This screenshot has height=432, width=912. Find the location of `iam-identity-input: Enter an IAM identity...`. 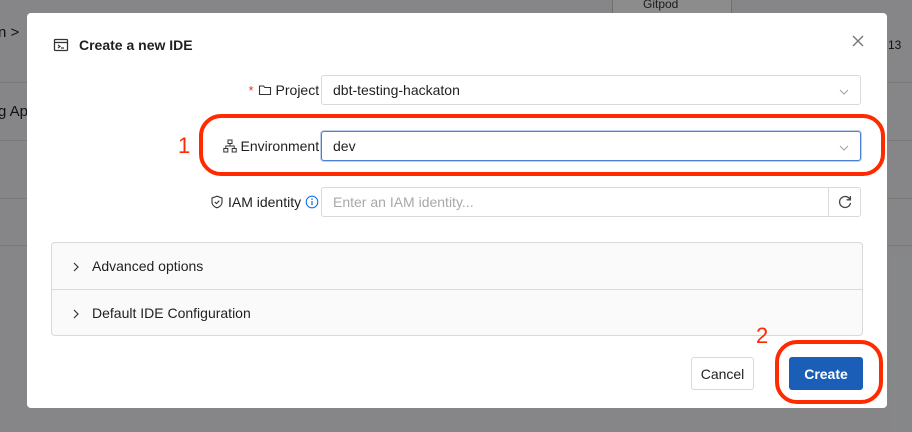

iam-identity-input: Enter an IAM identity... is located at coordinates (591, 202).